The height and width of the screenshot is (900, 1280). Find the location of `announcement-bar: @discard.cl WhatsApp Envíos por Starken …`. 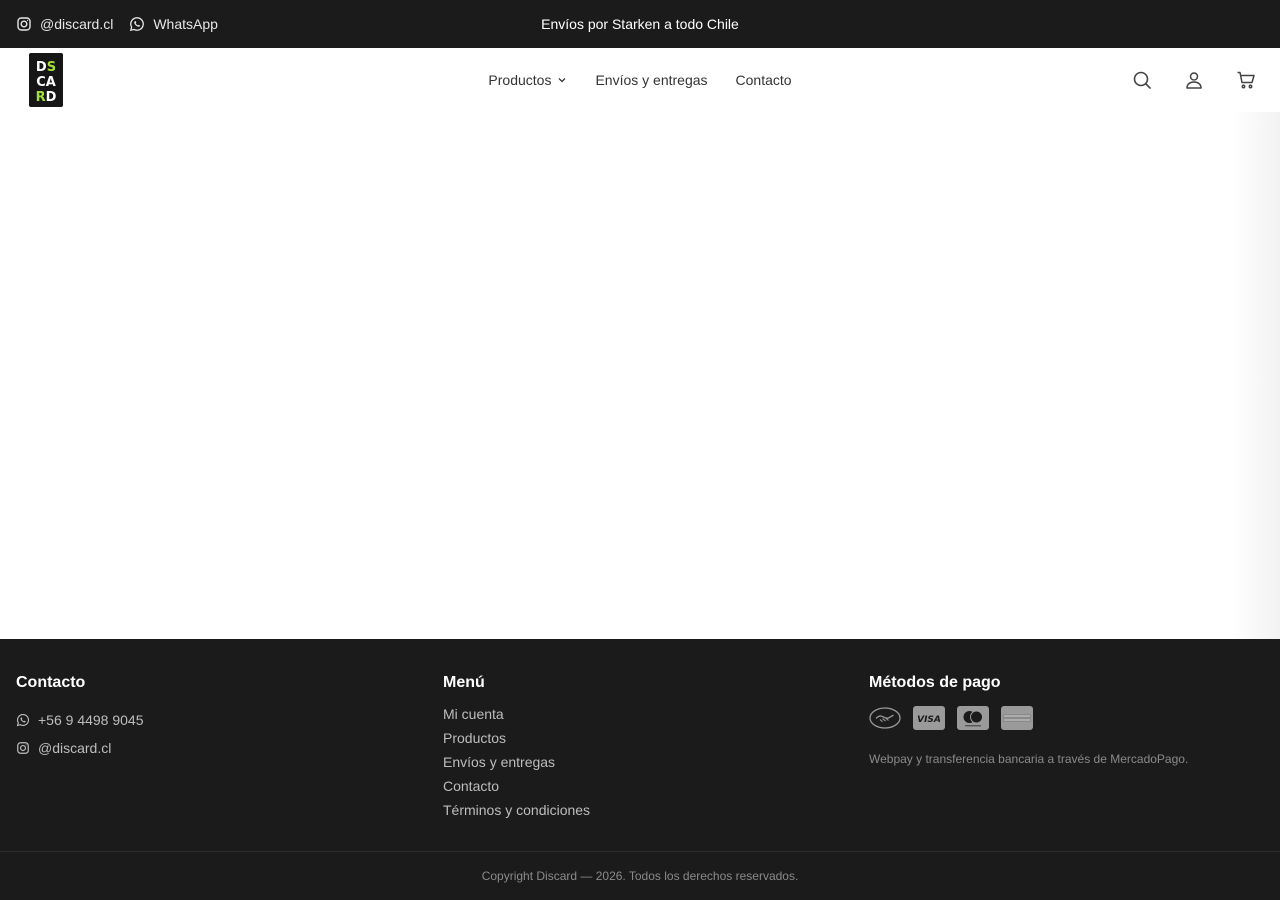

announcement-bar: @discard.cl WhatsApp Envíos por Starken … is located at coordinates (640, 24).